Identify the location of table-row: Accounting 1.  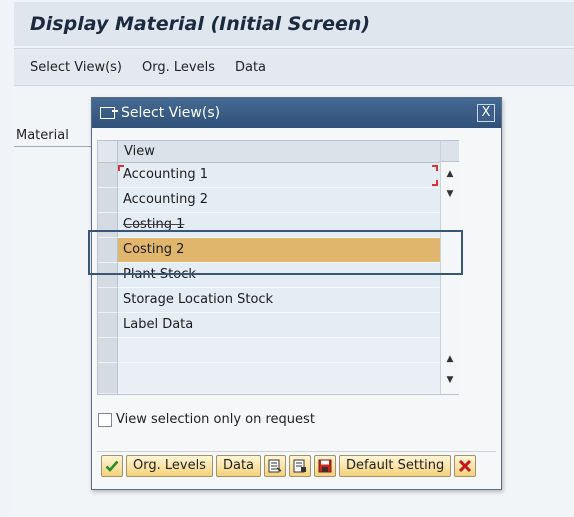
(278, 175).